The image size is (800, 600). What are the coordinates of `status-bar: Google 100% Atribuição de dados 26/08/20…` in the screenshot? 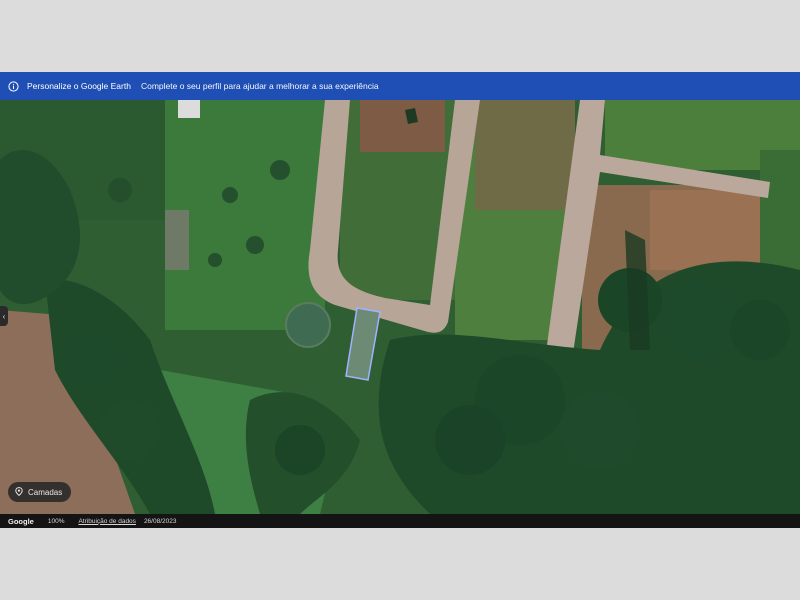 It's located at (400, 521).